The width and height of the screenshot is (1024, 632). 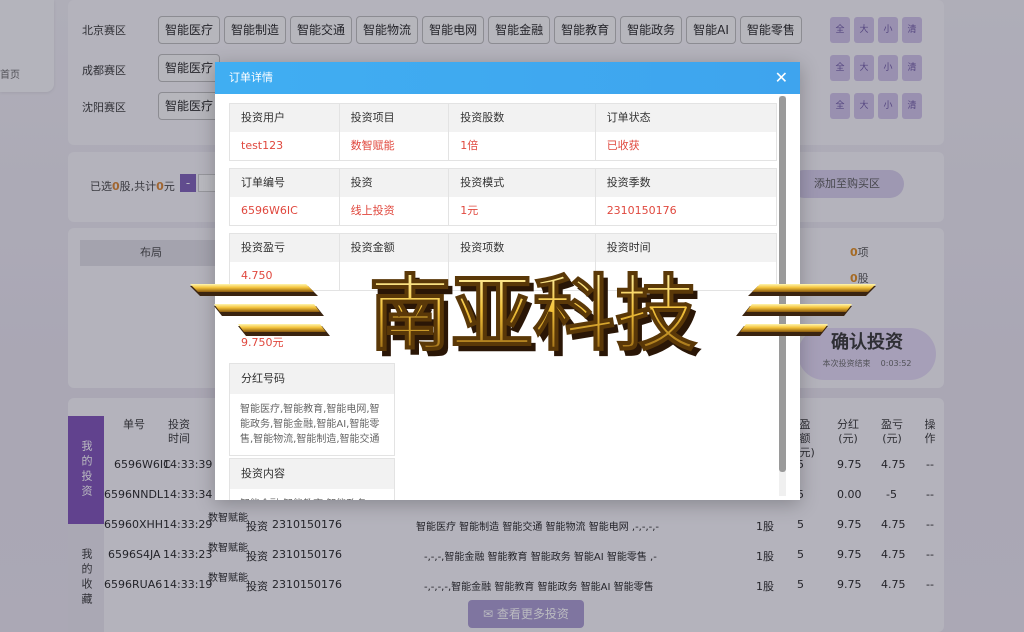 What do you see at coordinates (395, 183) in the screenshot?
I see `detail-header: 投资` at bounding box center [395, 183].